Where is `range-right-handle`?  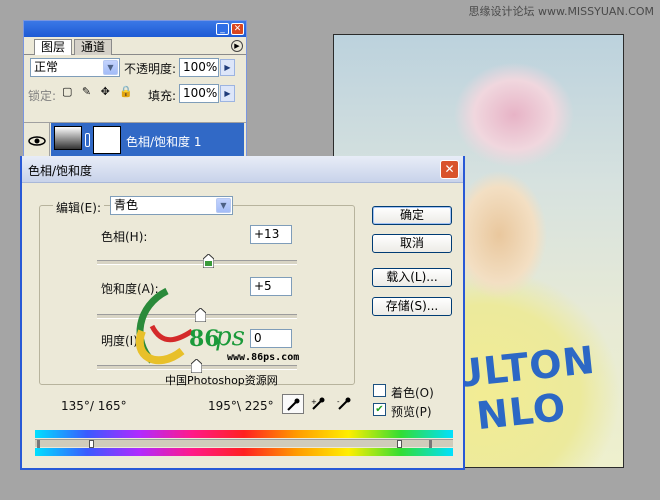 range-right-handle is located at coordinates (430, 444).